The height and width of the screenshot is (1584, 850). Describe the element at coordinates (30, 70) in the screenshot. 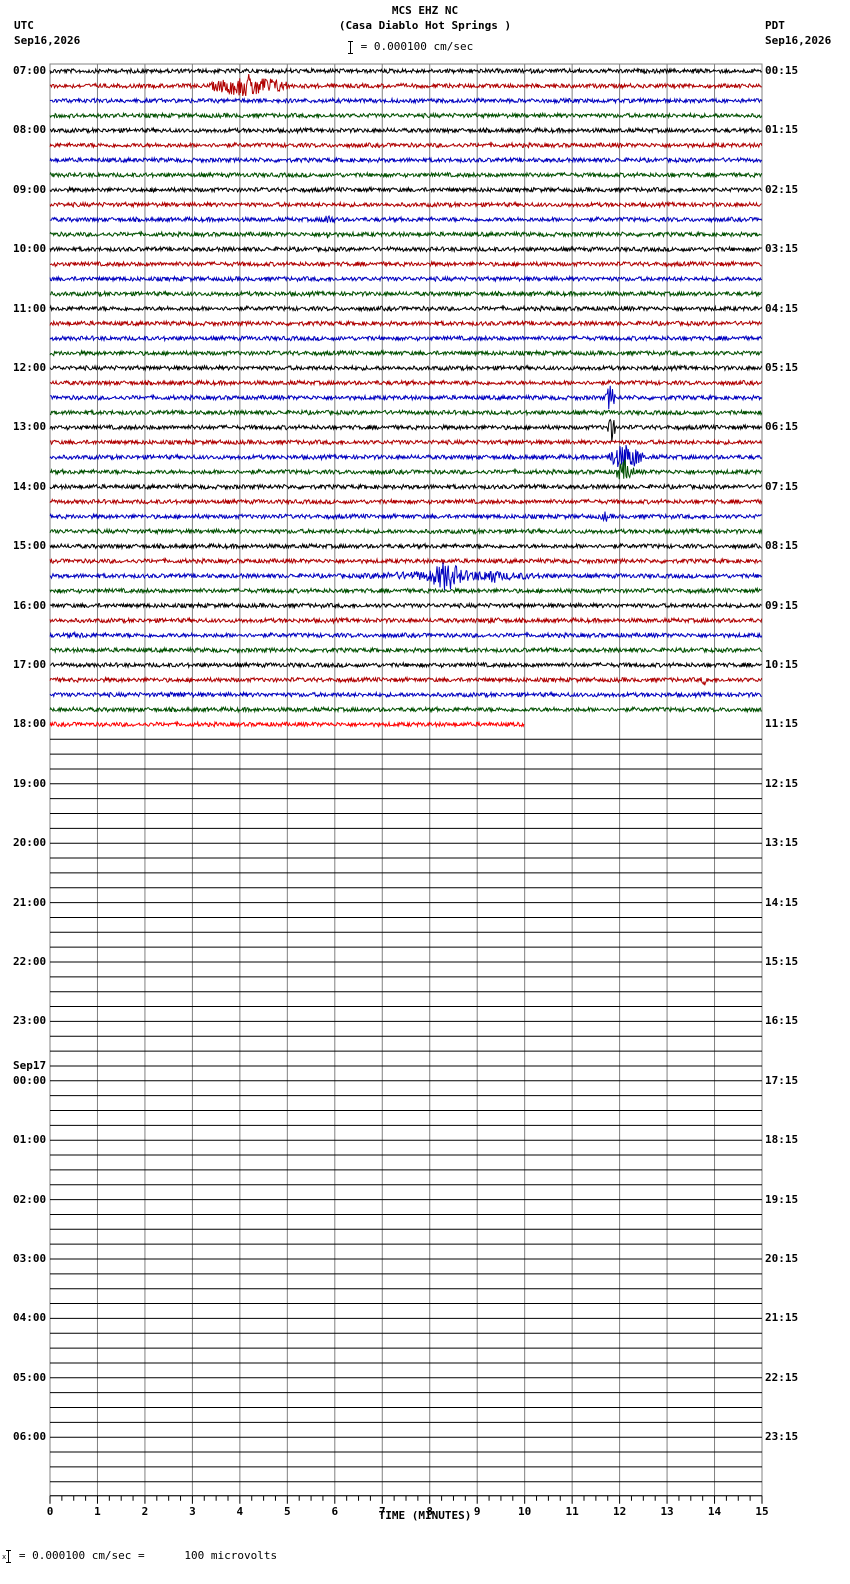

I see `left-hour-label: 07:00` at that location.